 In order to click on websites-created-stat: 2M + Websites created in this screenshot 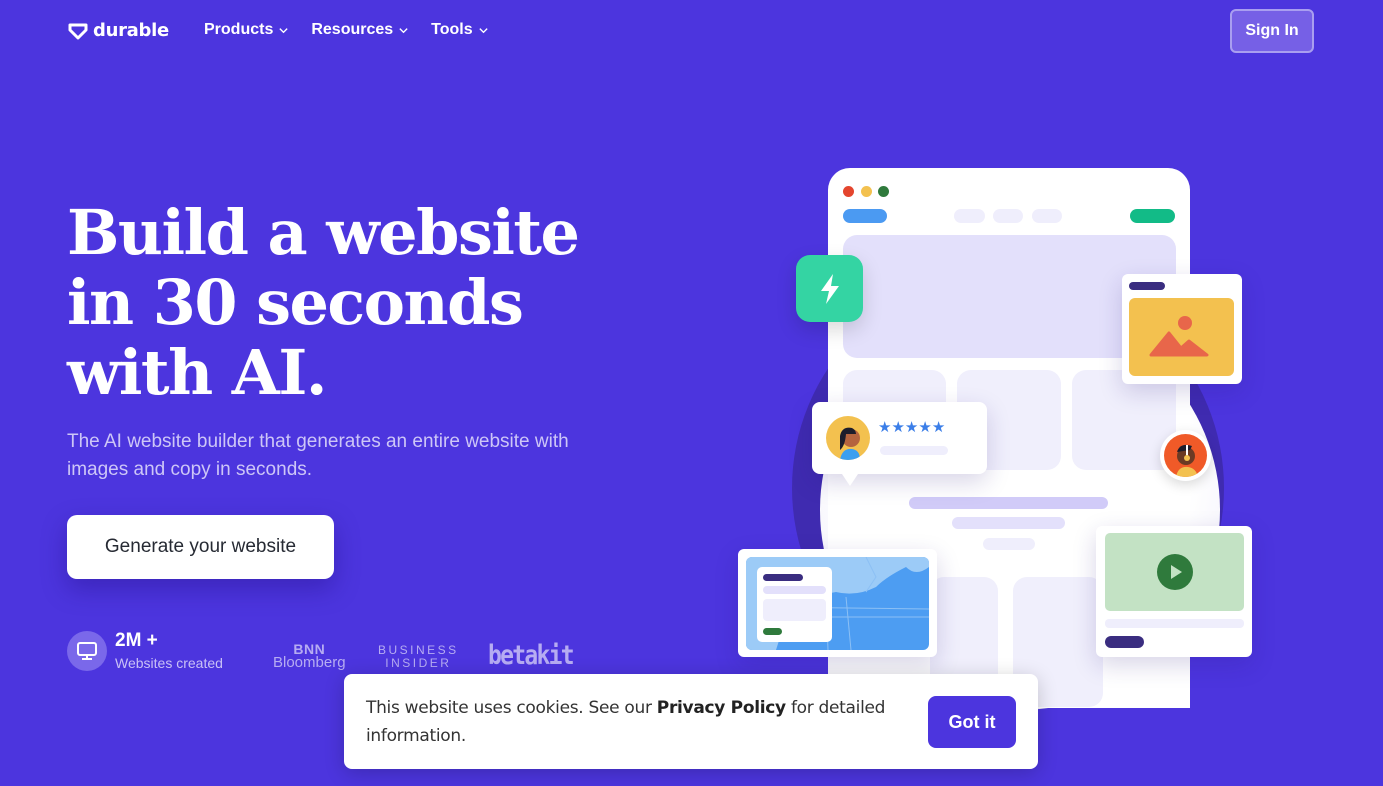, I will do `click(145, 651)`.